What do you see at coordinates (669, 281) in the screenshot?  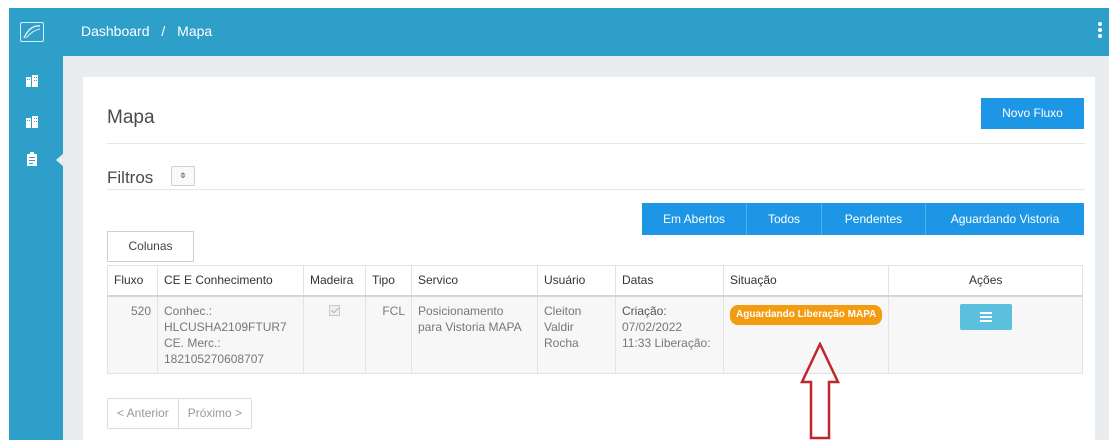 I see `column-header-datas: Datas` at bounding box center [669, 281].